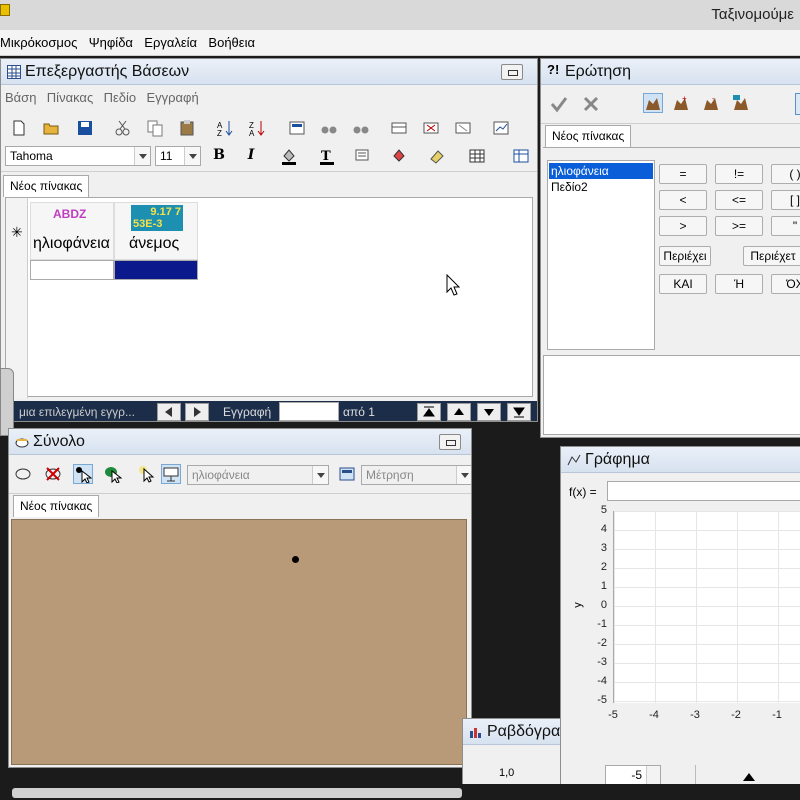 The width and height of the screenshot is (800, 800). Describe the element at coordinates (519, 412) in the screenshot. I see `last-record-button` at that location.